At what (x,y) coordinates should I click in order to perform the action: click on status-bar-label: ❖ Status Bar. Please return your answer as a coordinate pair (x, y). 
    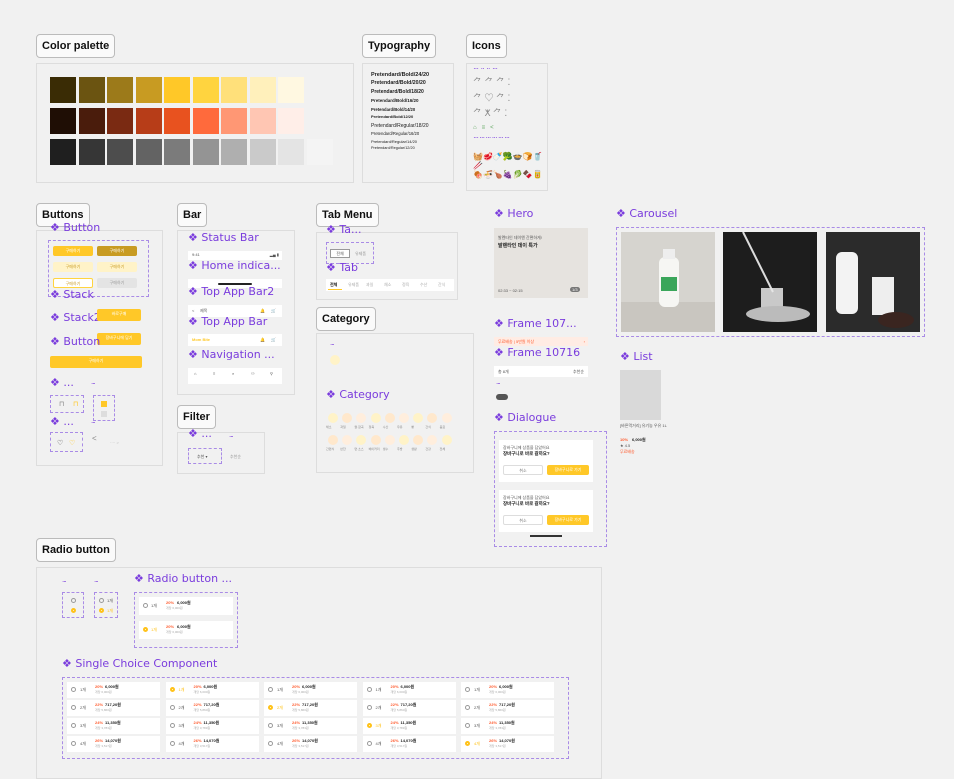
    Looking at the image, I should click on (223, 238).